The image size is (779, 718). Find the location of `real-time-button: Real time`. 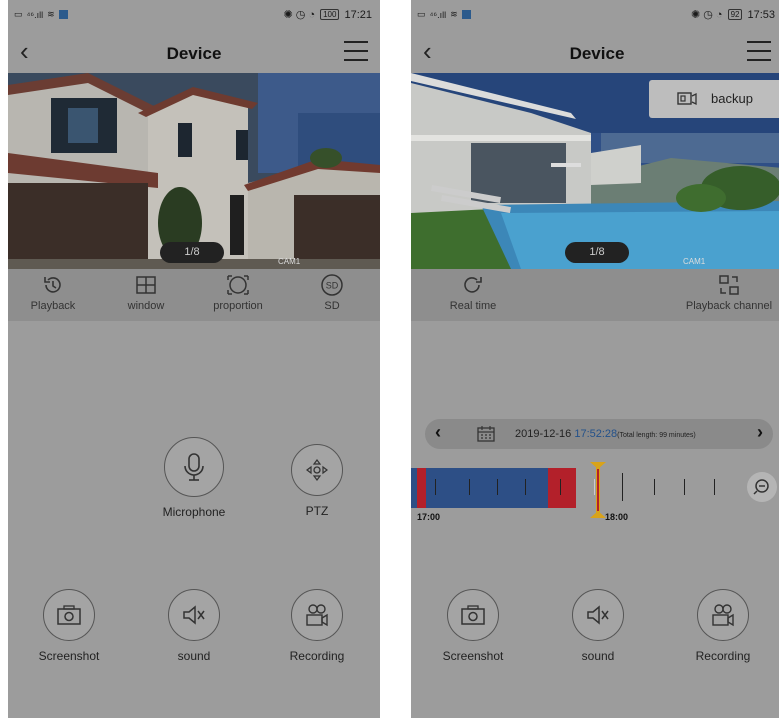

real-time-button: Real time is located at coordinates (473, 292).